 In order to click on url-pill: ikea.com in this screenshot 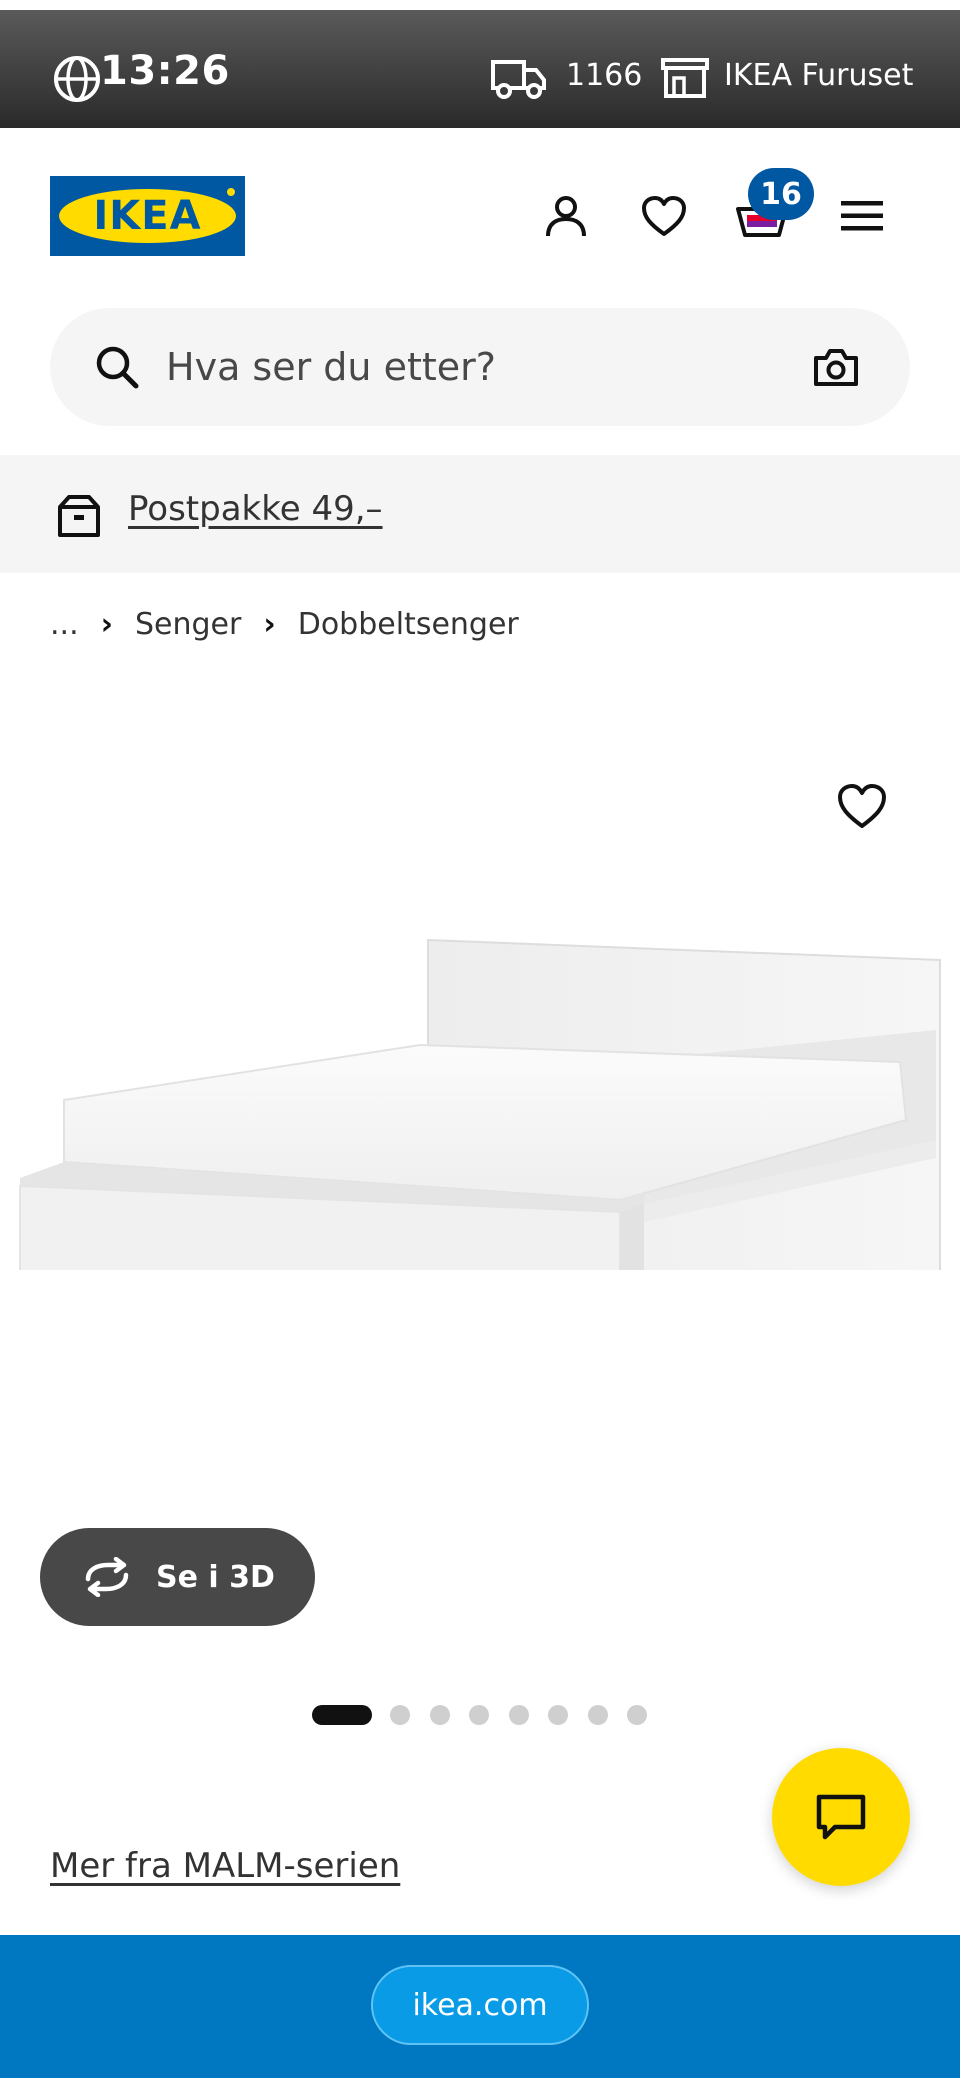, I will do `click(480, 2005)`.